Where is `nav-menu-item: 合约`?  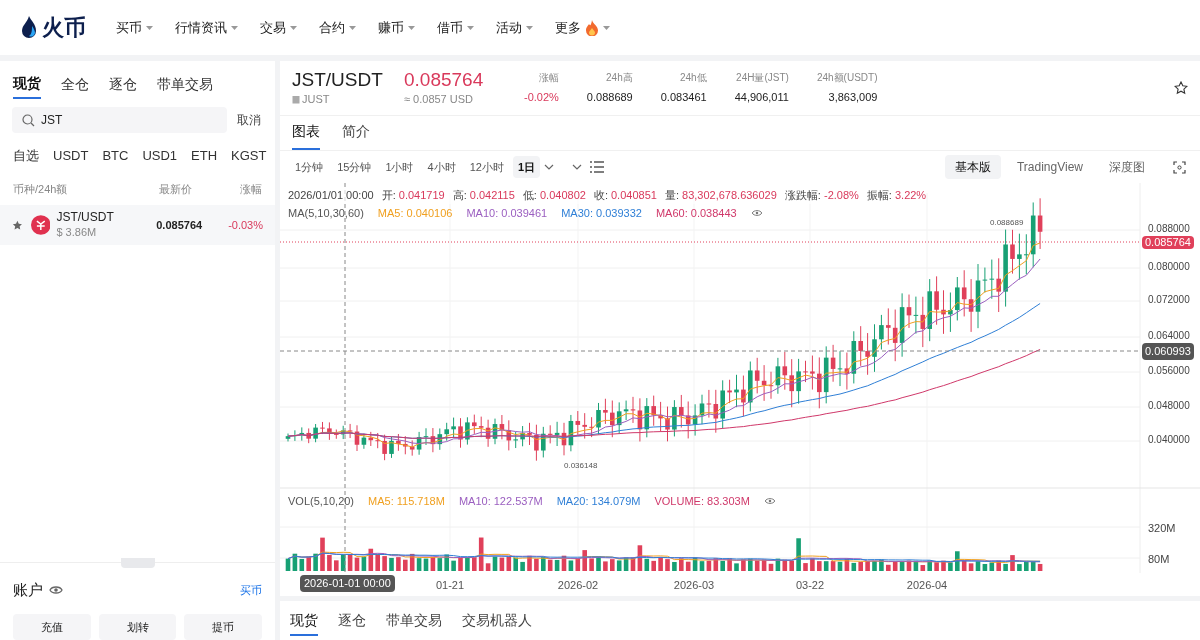 nav-menu-item: 合约 is located at coordinates (337, 27).